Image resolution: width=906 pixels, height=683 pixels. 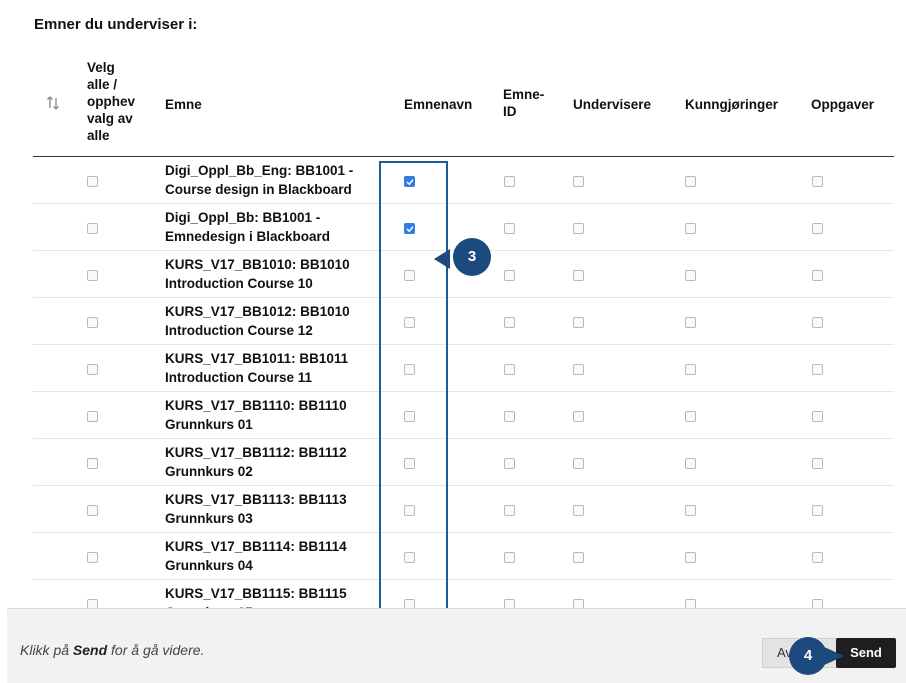 I want to click on course-name: KURS_V17_BB1114: BB1114 Grunnkurs 04, so click(x=256, y=556).